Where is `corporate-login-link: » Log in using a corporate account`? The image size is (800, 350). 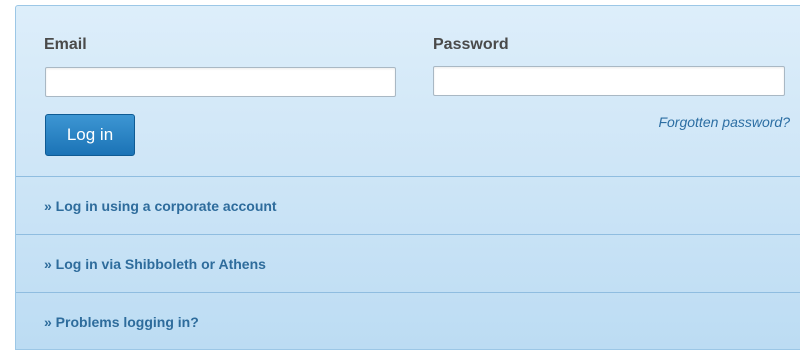 corporate-login-link: » Log in using a corporate account is located at coordinates (160, 206).